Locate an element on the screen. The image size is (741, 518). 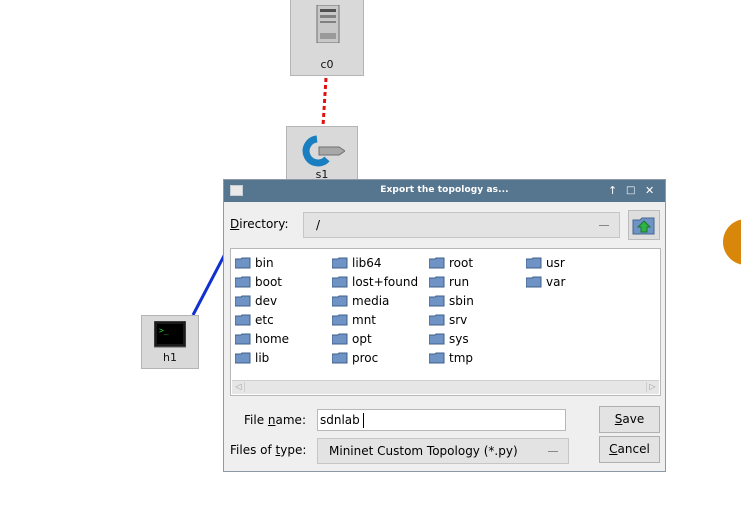
scroll-left-icon: ◁ is located at coordinates (239, 387).